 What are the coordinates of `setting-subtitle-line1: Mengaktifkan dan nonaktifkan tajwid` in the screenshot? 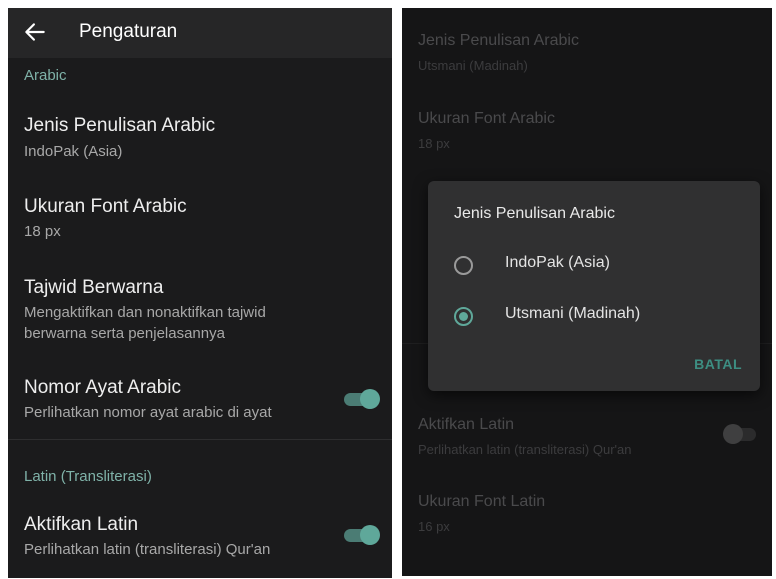 It's located at (145, 312).